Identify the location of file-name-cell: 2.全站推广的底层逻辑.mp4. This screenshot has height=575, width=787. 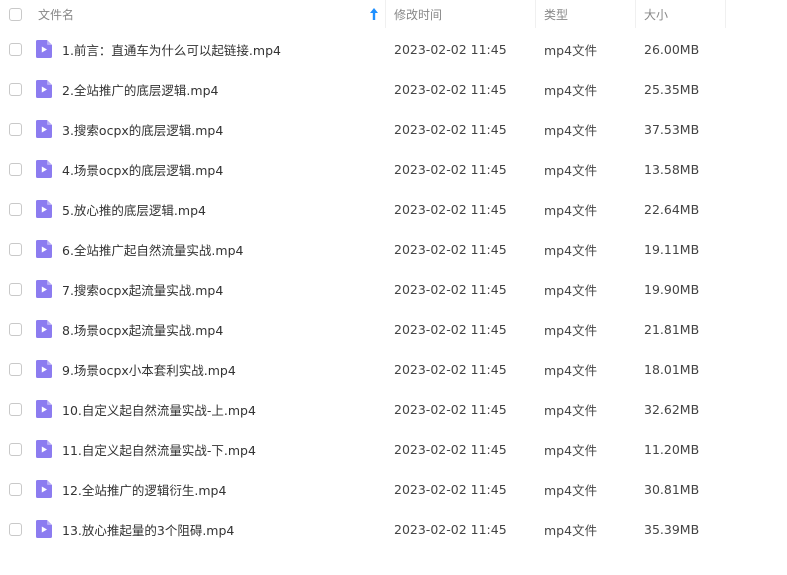
(208, 89).